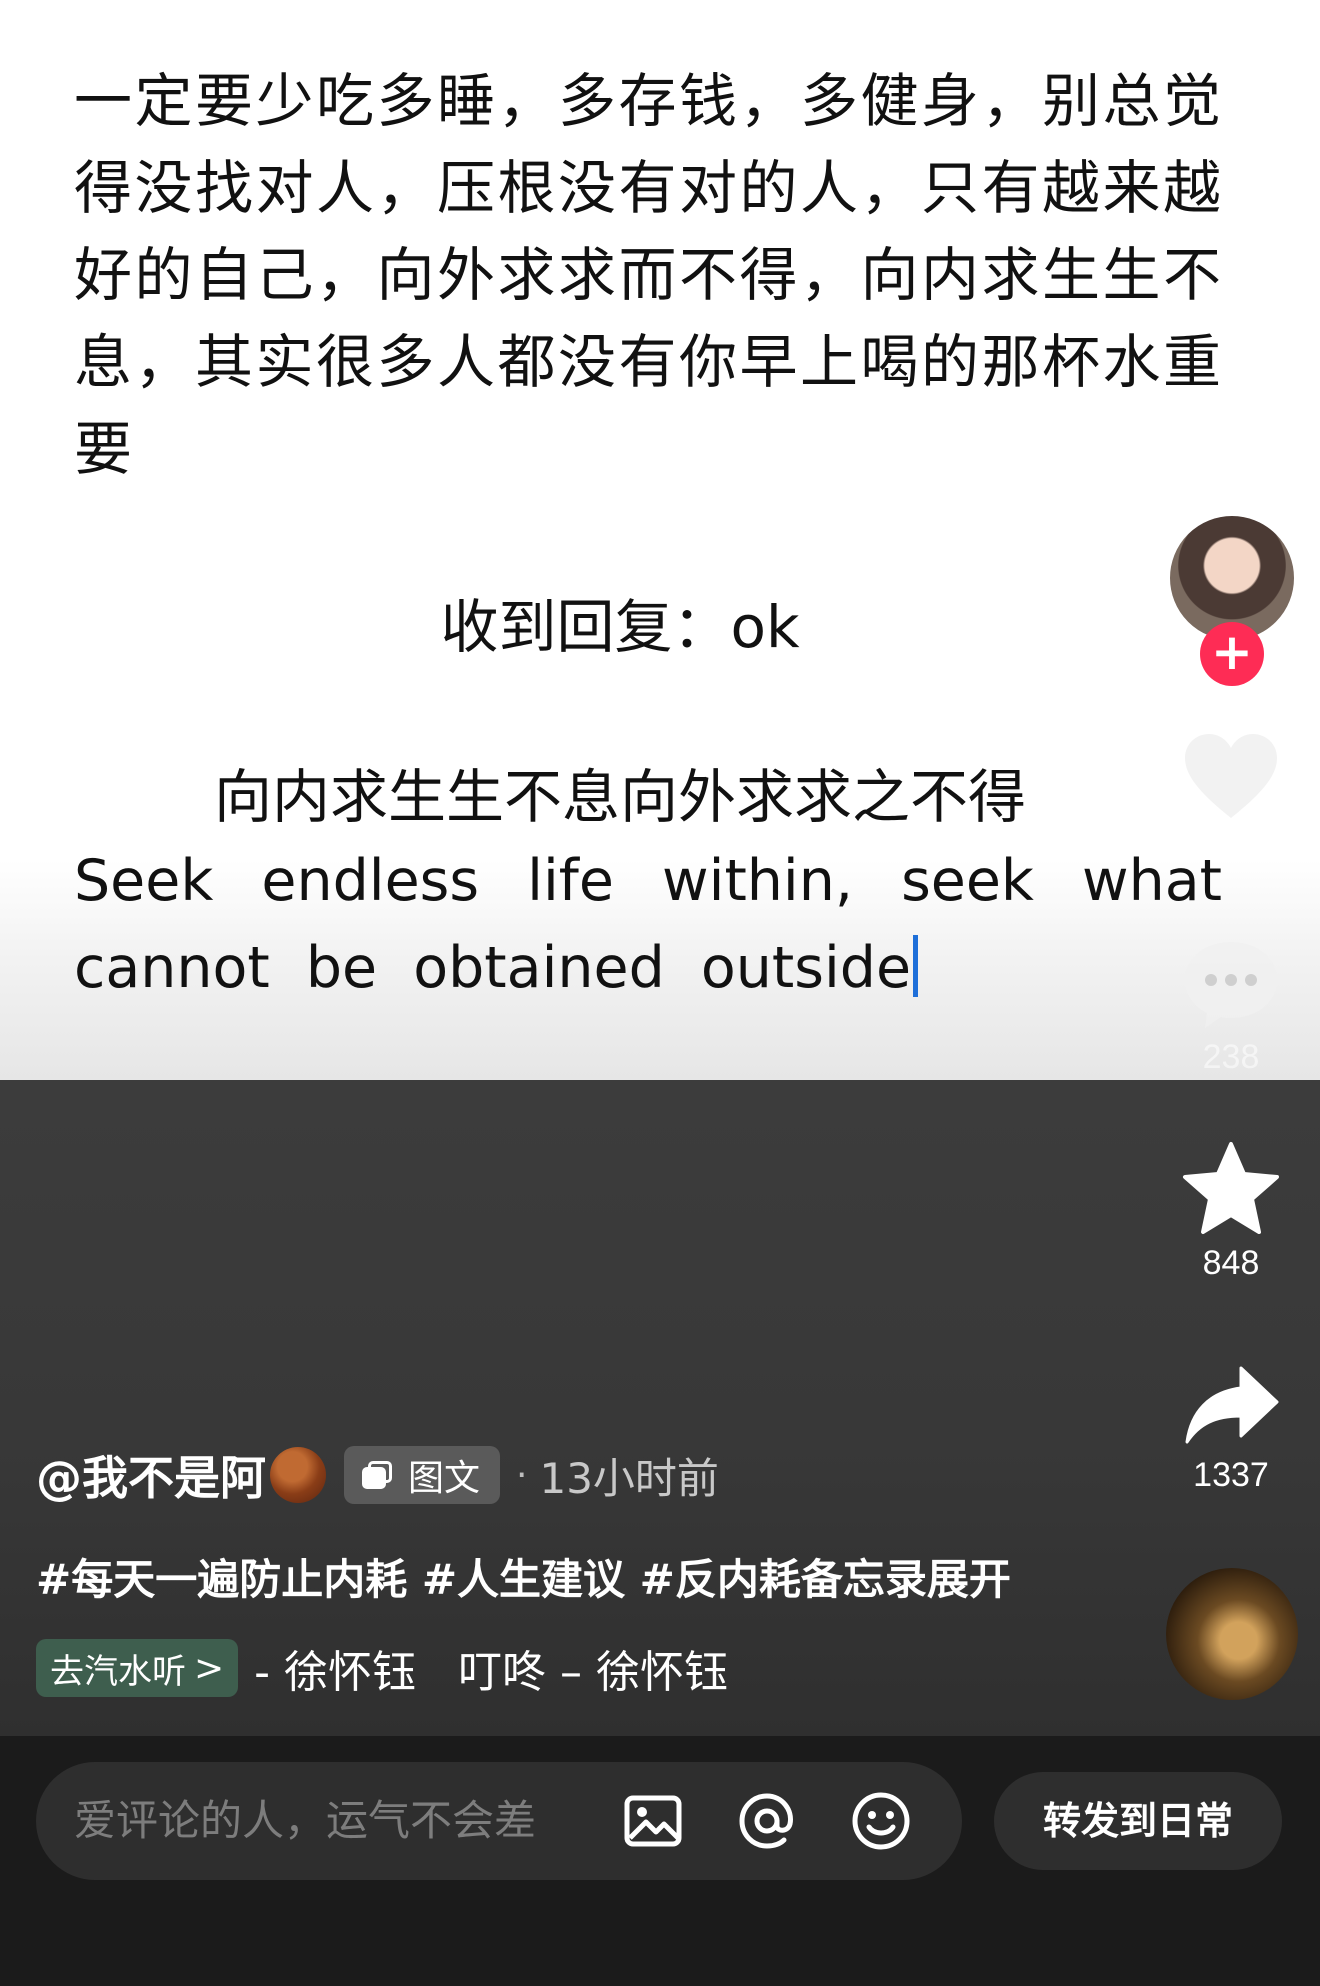 The image size is (1320, 1986). What do you see at coordinates (1231, 849) in the screenshot?
I see `like-count: 2498` at bounding box center [1231, 849].